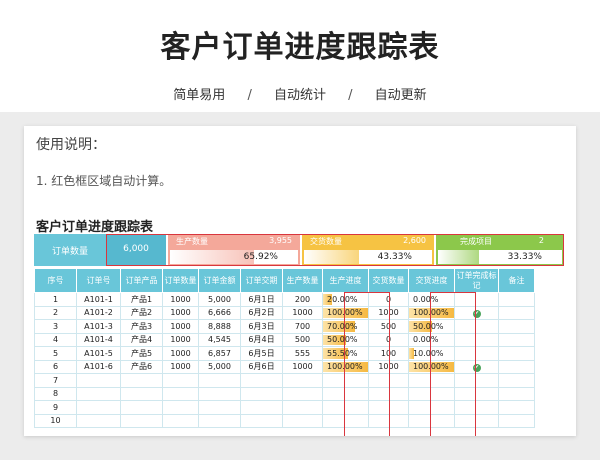  Describe the element at coordinates (55, 380) in the screenshot. I see `cell-no: 7` at that location.